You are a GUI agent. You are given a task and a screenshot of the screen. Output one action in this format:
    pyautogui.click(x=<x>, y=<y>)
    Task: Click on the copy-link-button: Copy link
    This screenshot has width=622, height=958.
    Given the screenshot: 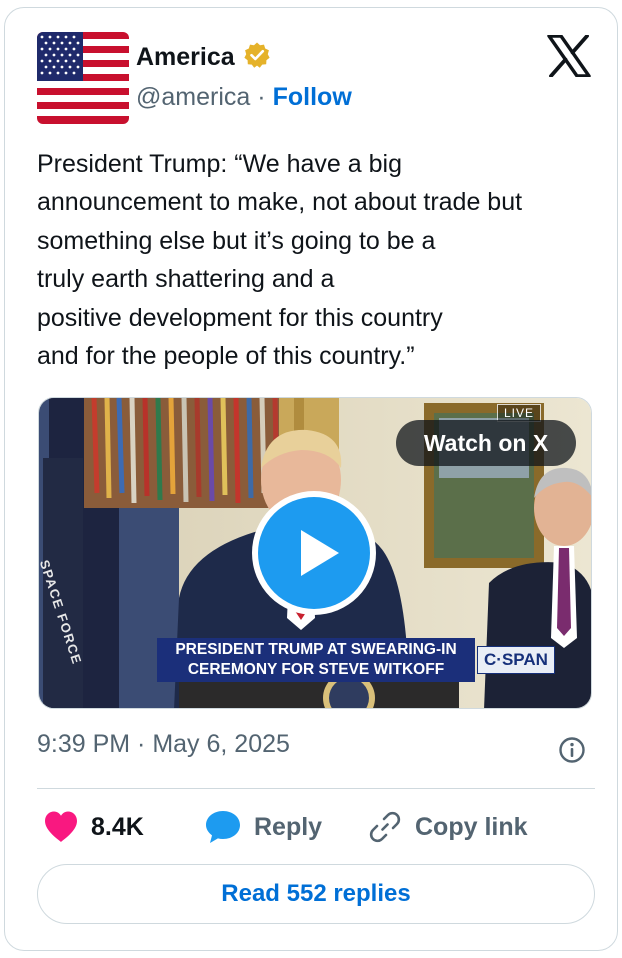 What is the action you would take?
    pyautogui.click(x=447, y=827)
    